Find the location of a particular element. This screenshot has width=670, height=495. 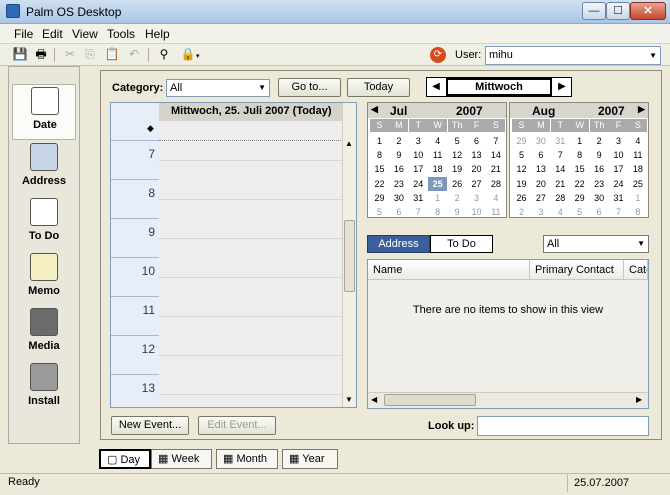

calendar-day: 25 is located at coordinates (438, 183).